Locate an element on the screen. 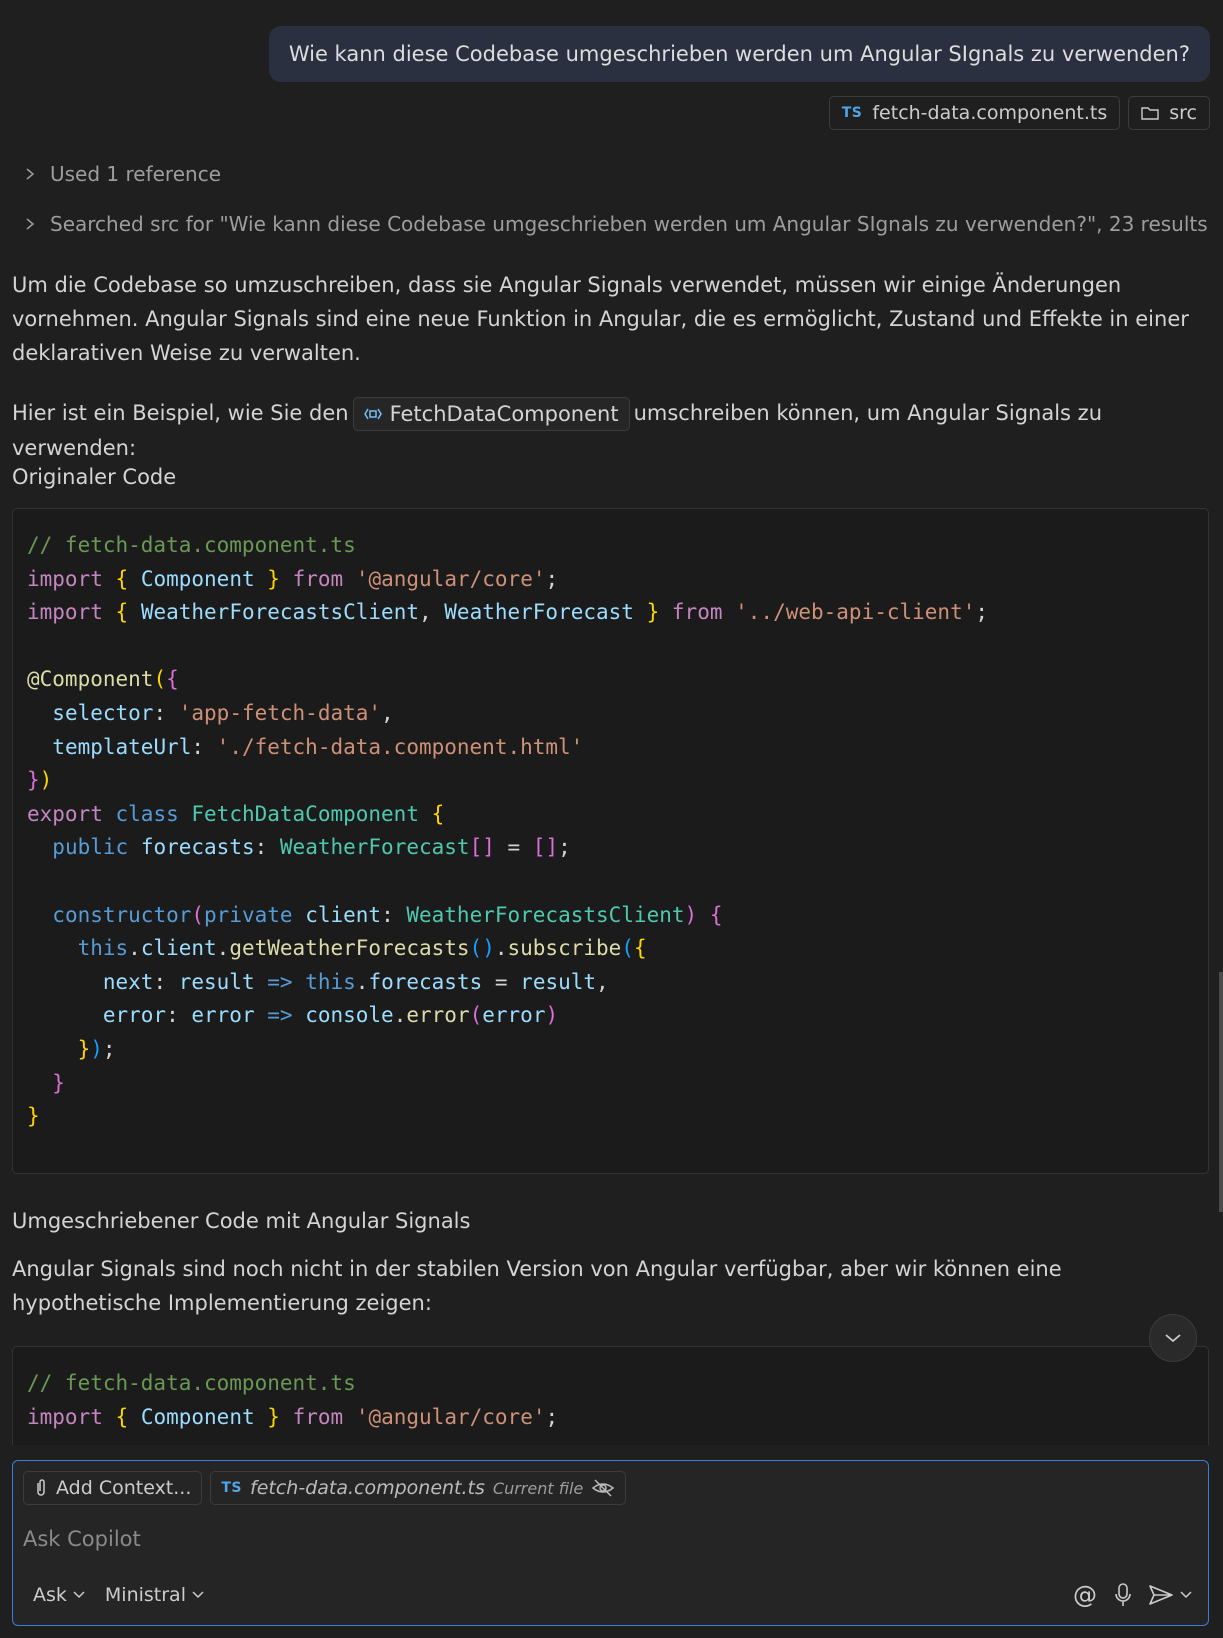  code-token: private is located at coordinates (248, 914).